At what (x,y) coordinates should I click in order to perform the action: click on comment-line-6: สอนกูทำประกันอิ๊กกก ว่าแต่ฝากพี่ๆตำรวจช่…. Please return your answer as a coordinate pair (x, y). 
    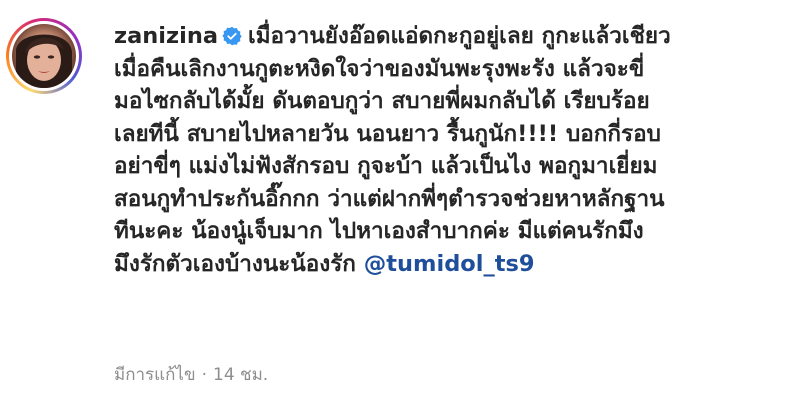
    Looking at the image, I should click on (389, 198).